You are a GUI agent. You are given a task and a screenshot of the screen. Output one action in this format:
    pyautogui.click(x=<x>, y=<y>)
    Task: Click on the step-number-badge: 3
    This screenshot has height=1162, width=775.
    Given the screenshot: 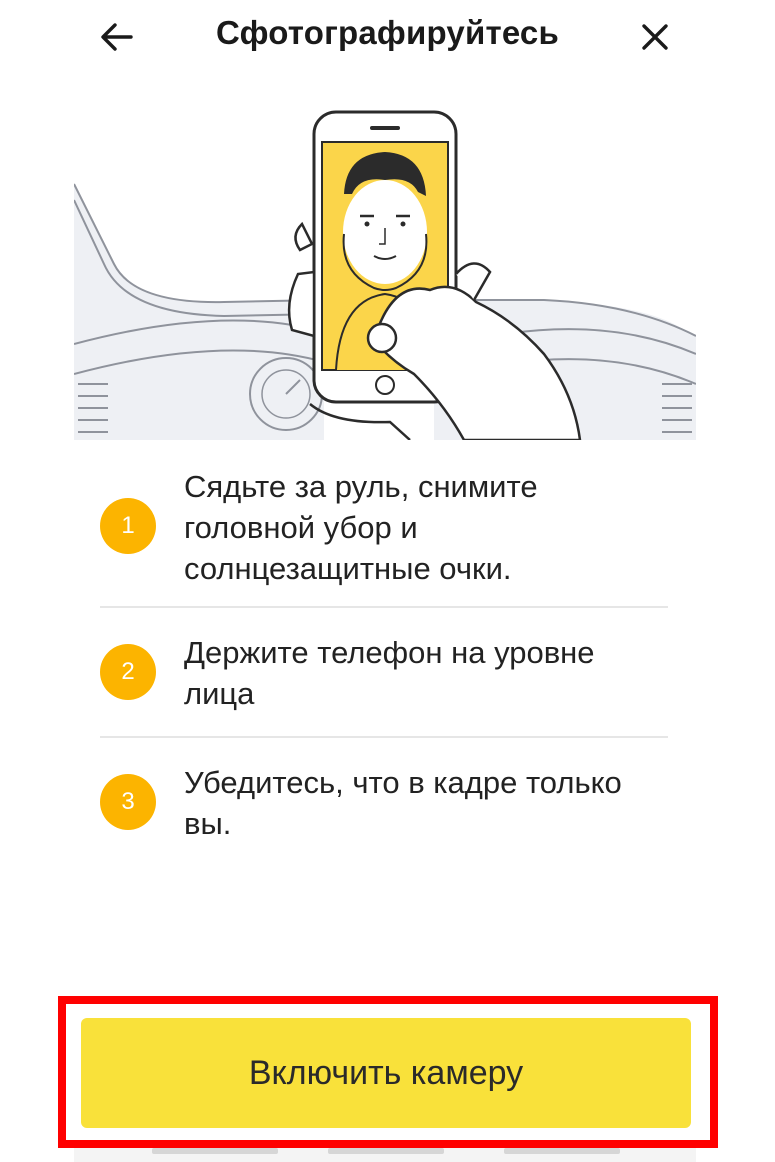 What is the action you would take?
    pyautogui.click(x=128, y=802)
    